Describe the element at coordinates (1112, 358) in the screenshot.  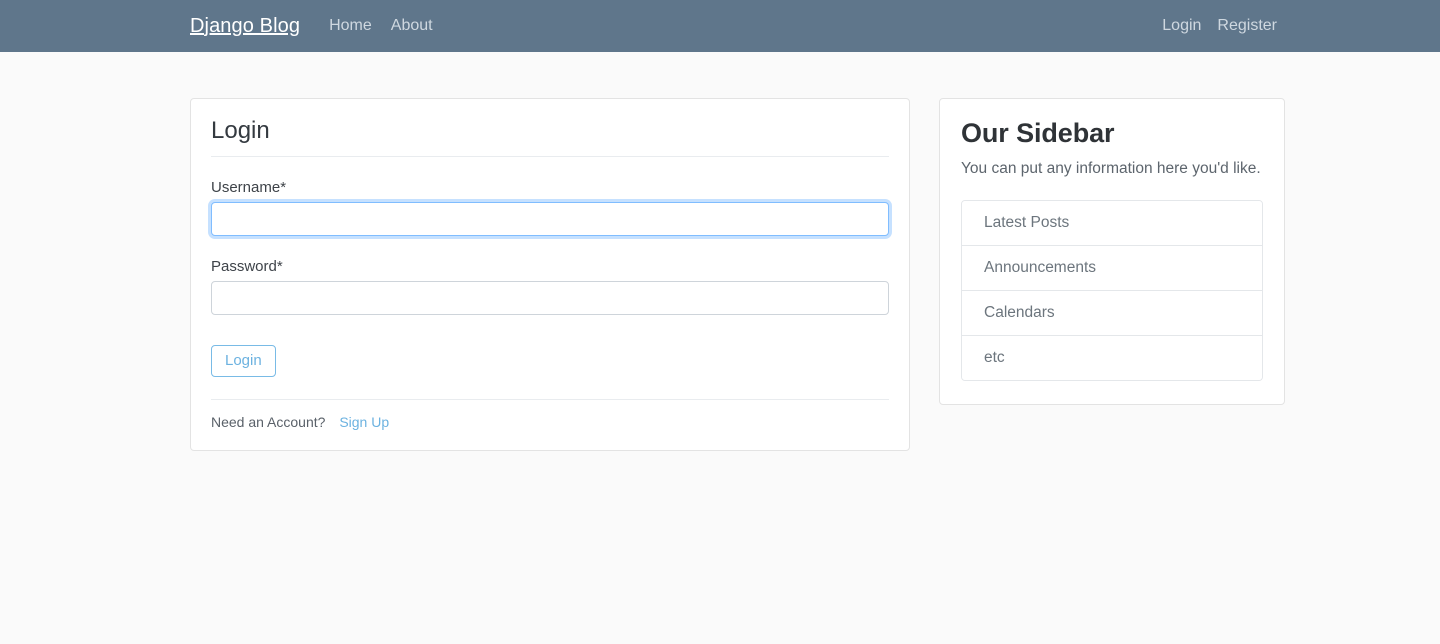
I see `list-item: etc` at that location.